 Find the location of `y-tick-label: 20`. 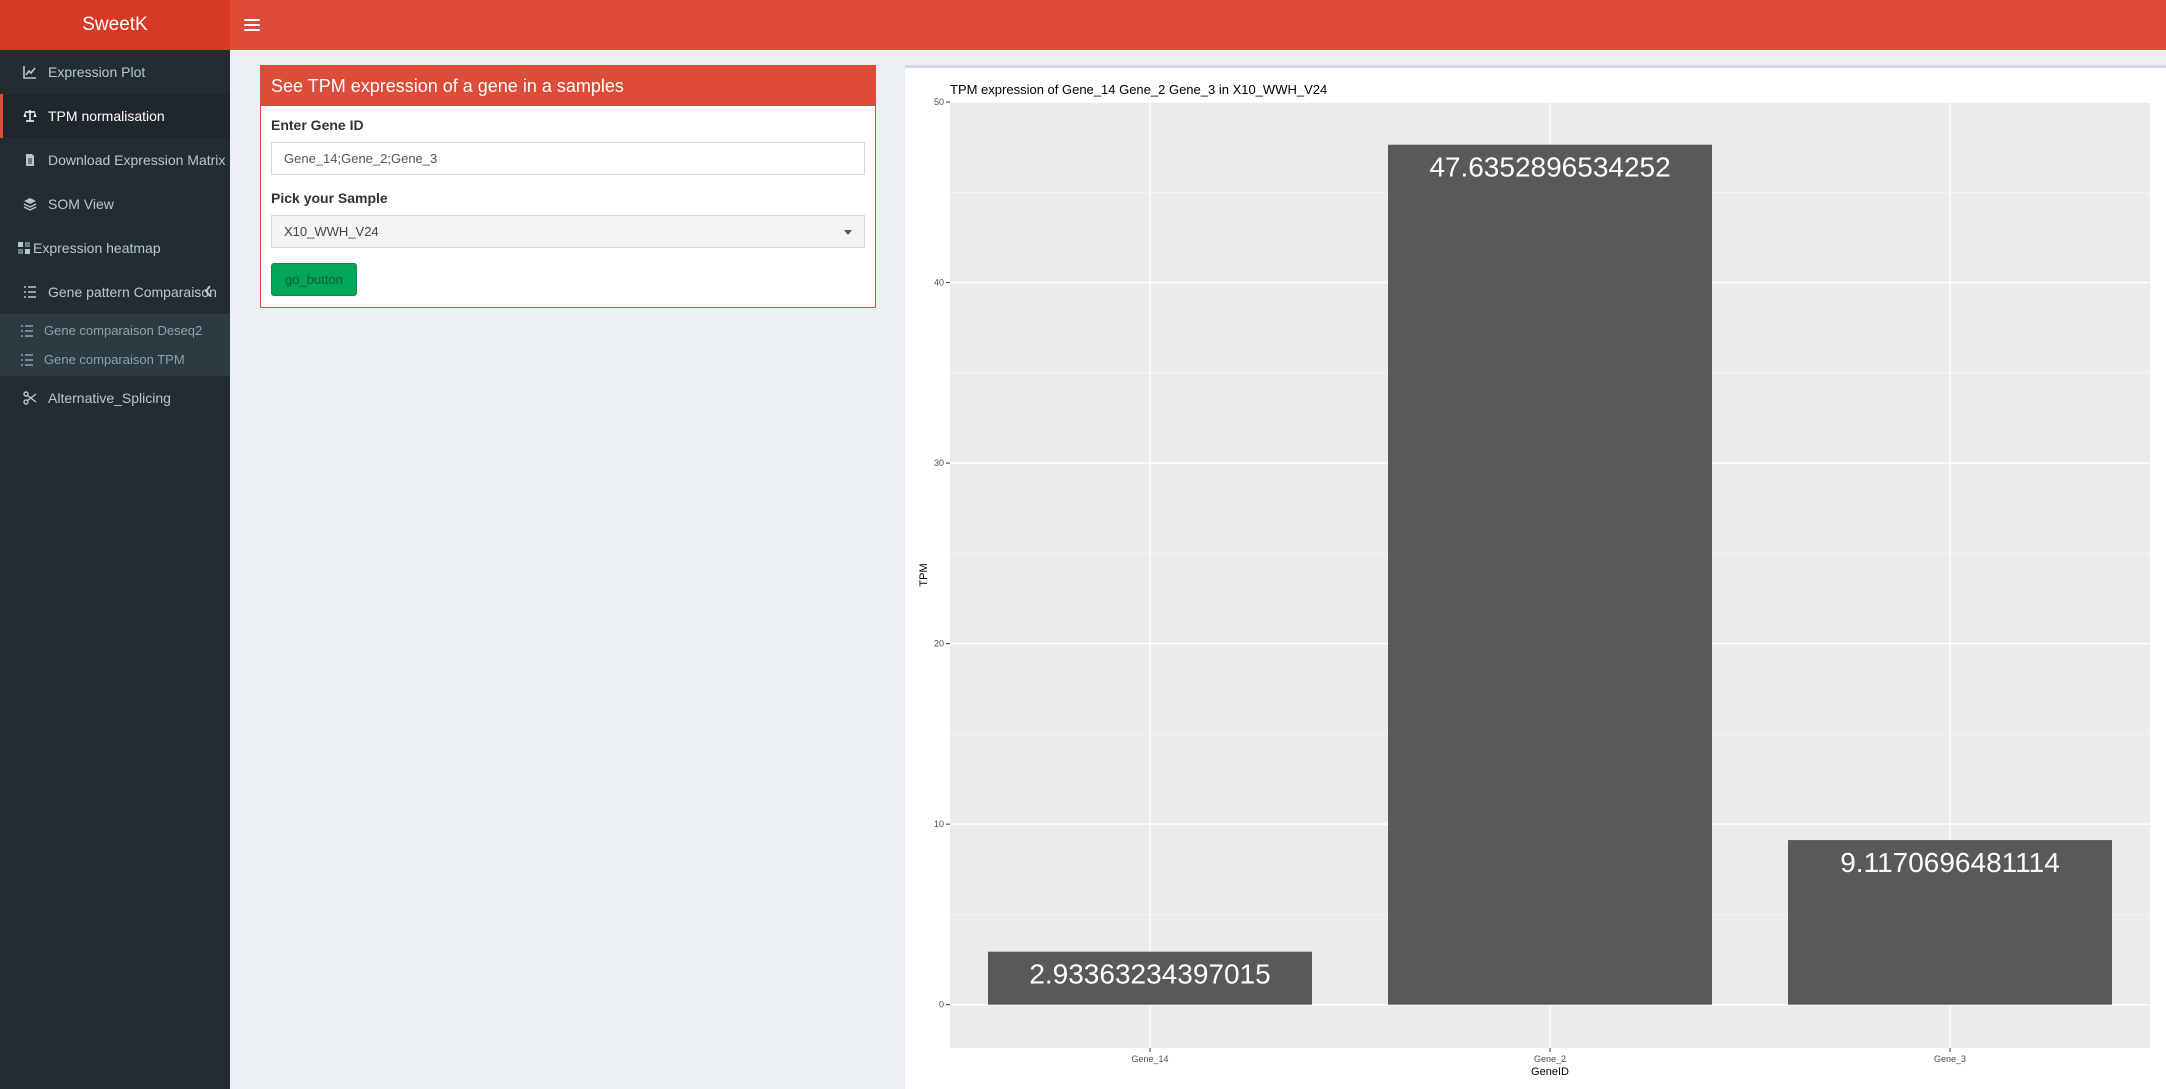

y-tick-label: 20 is located at coordinates (939, 644).